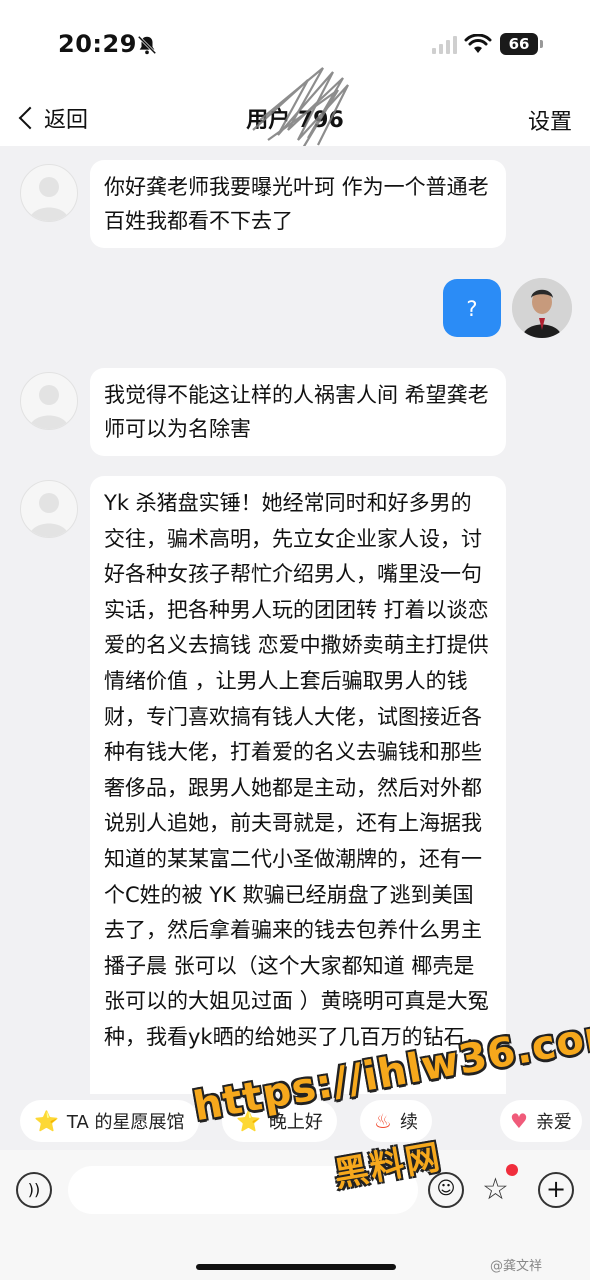 The image size is (590, 1280). I want to click on chip-dear: ♥ 亲爱, so click(541, 1121).